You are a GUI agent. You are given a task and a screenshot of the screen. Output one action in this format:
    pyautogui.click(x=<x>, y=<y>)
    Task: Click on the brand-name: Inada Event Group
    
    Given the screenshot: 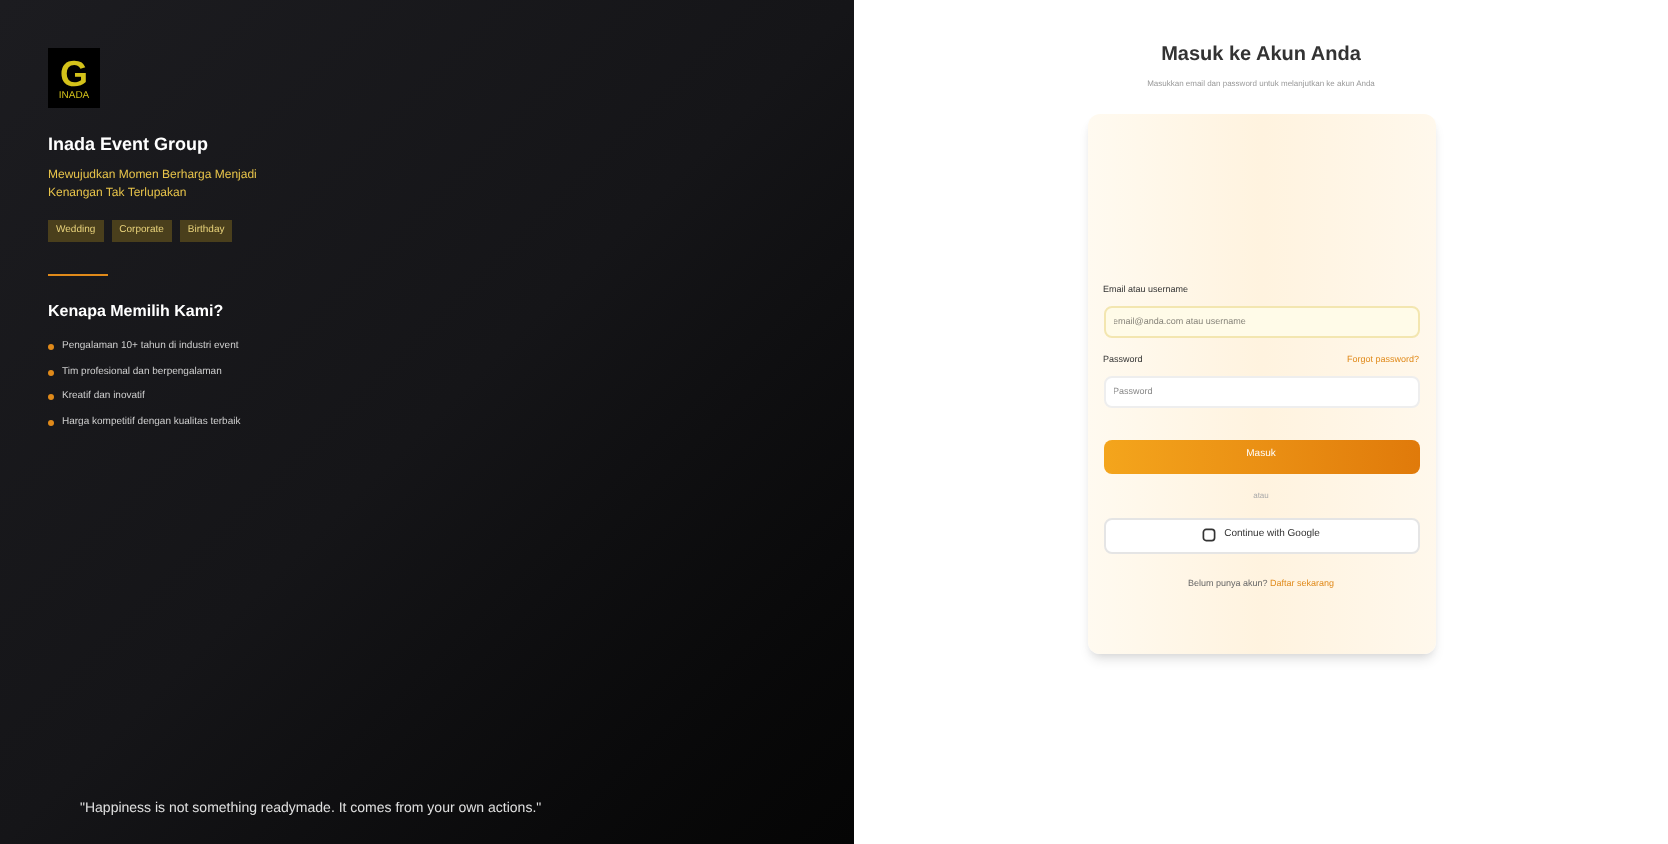 What is the action you would take?
    pyautogui.click(x=129, y=145)
    